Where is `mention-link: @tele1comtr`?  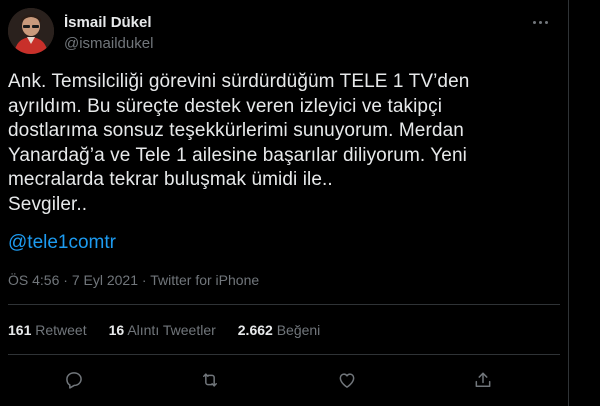
mention-link: @tele1comtr is located at coordinates (62, 243).